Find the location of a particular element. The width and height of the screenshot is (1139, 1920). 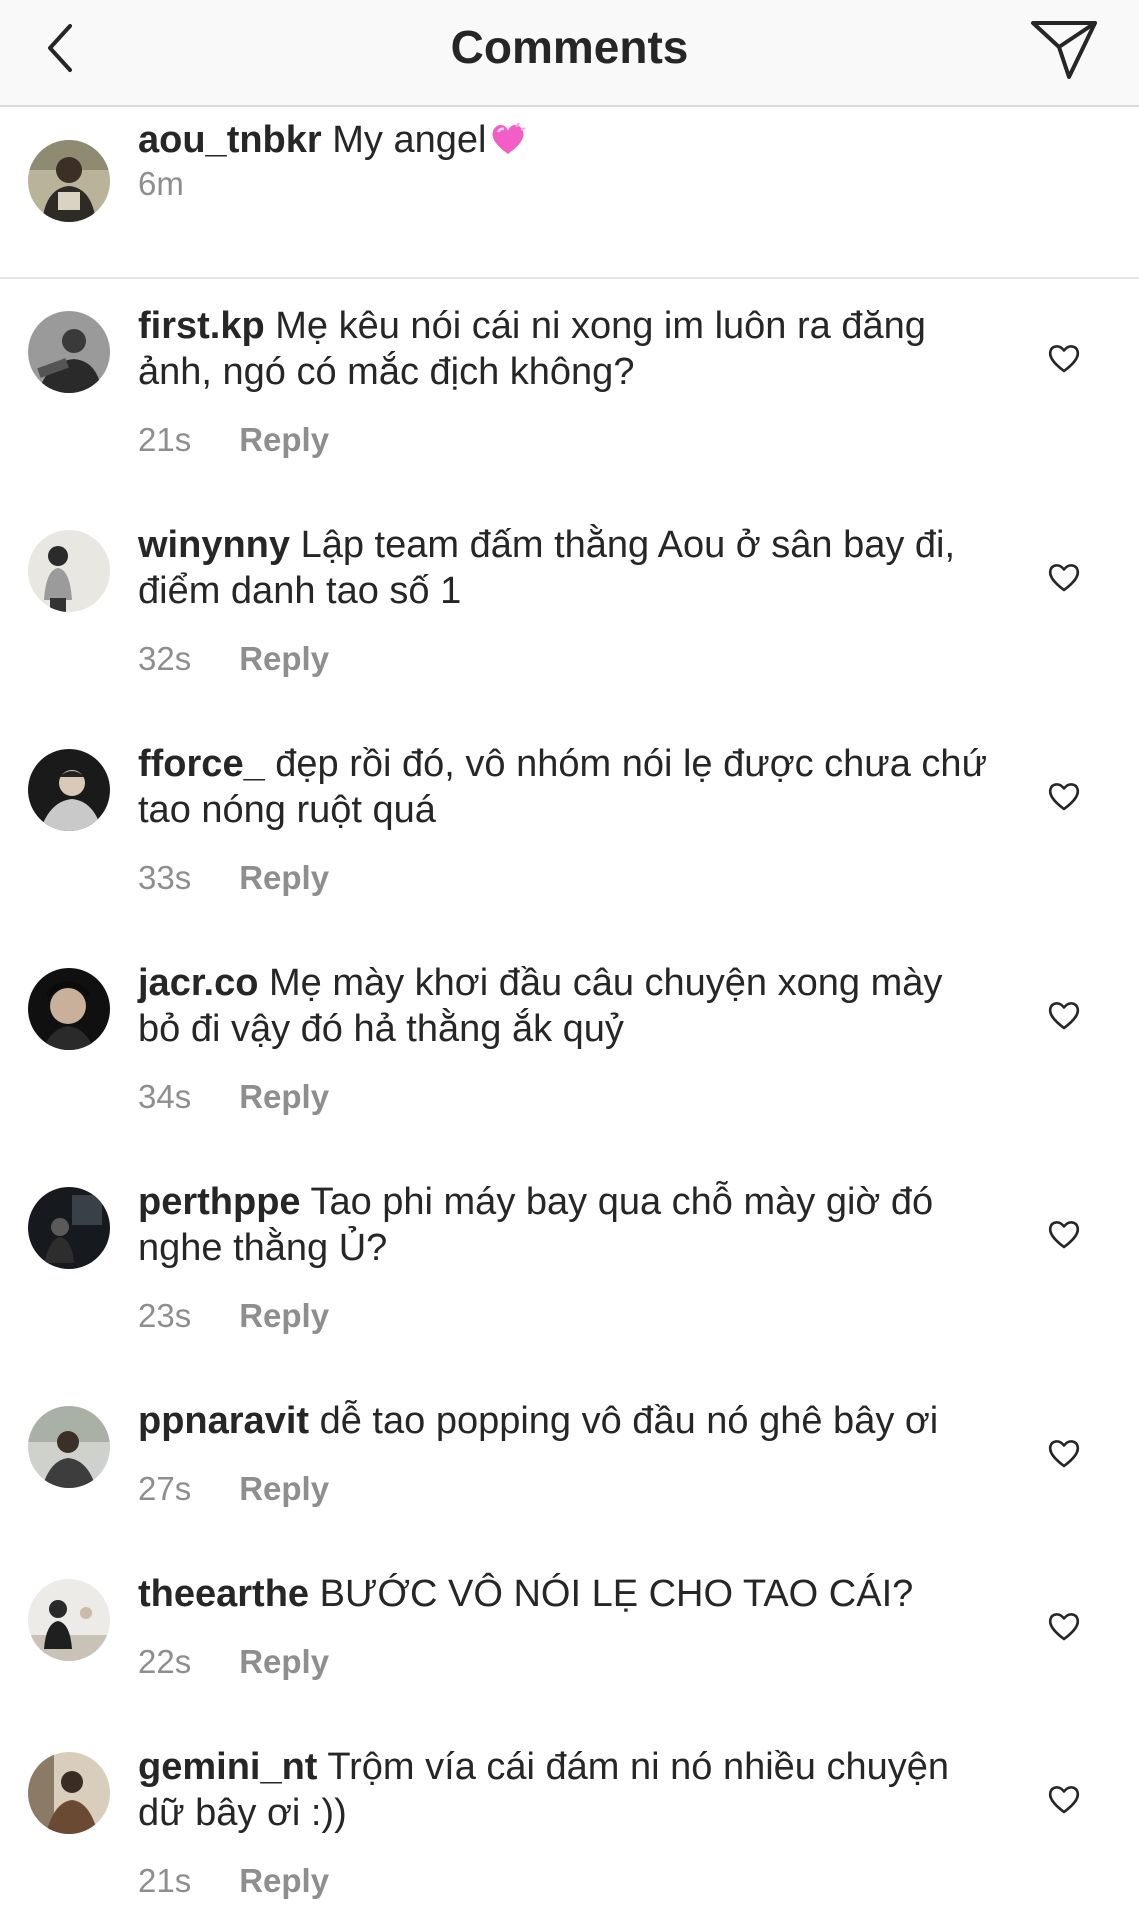

timestamp: 6m is located at coordinates (161, 183).